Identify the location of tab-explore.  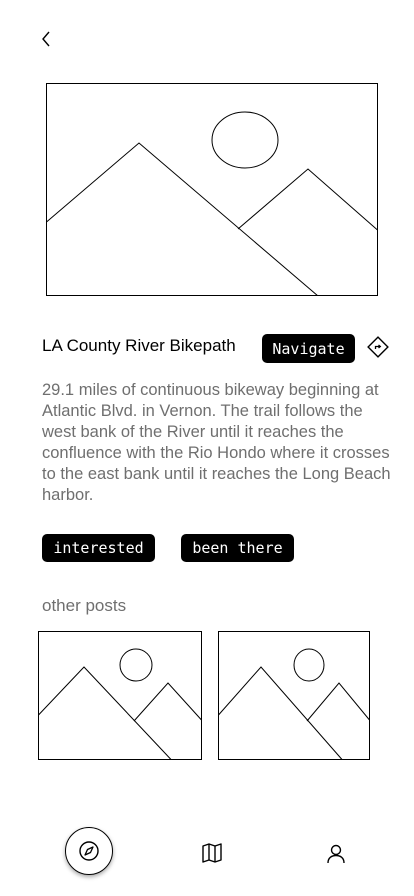
(89, 851).